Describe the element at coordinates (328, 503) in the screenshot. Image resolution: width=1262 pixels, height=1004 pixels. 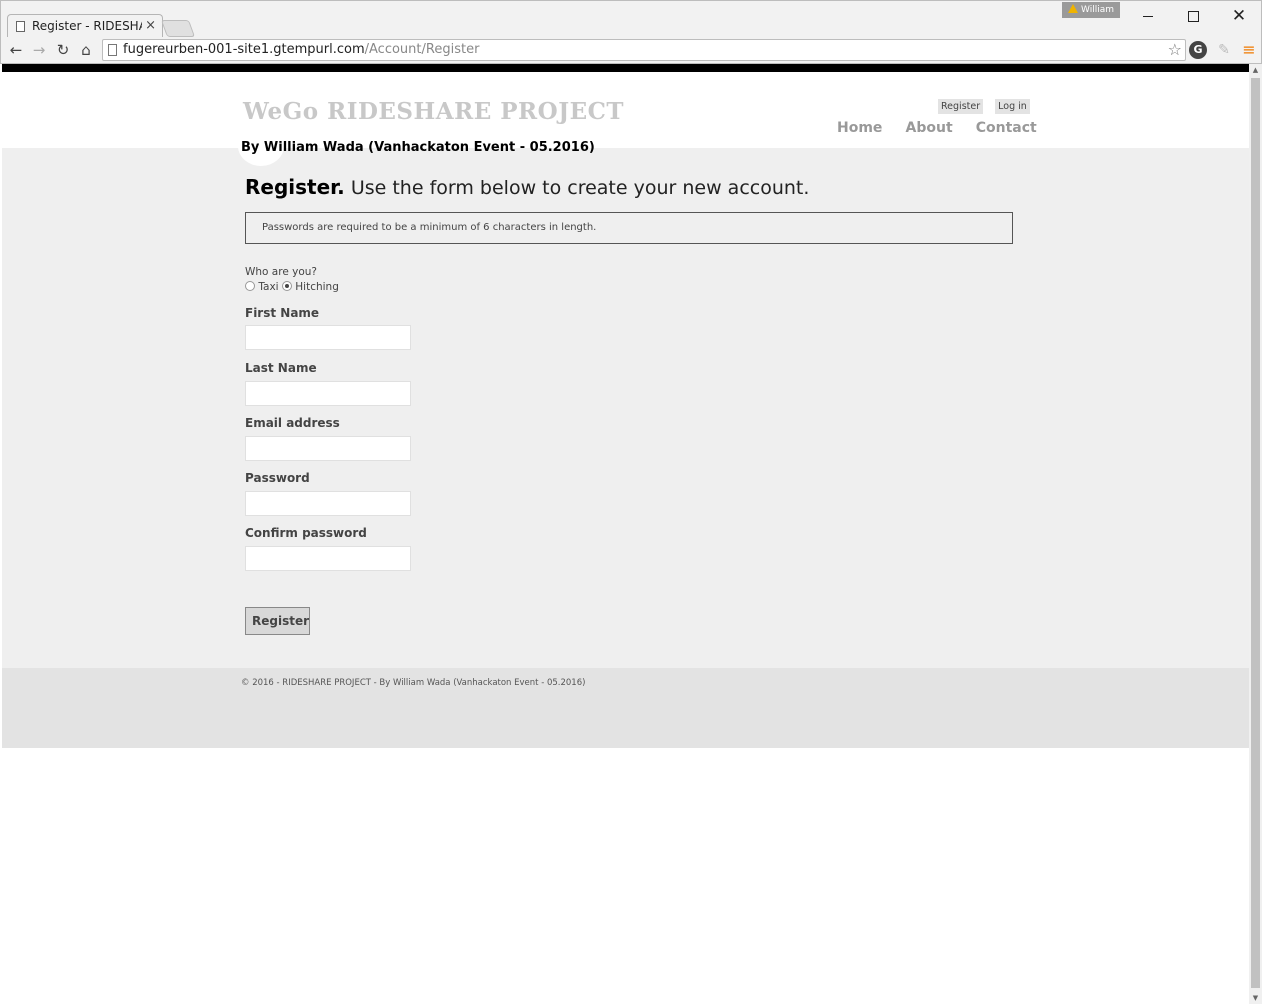
I see `password-input` at that location.